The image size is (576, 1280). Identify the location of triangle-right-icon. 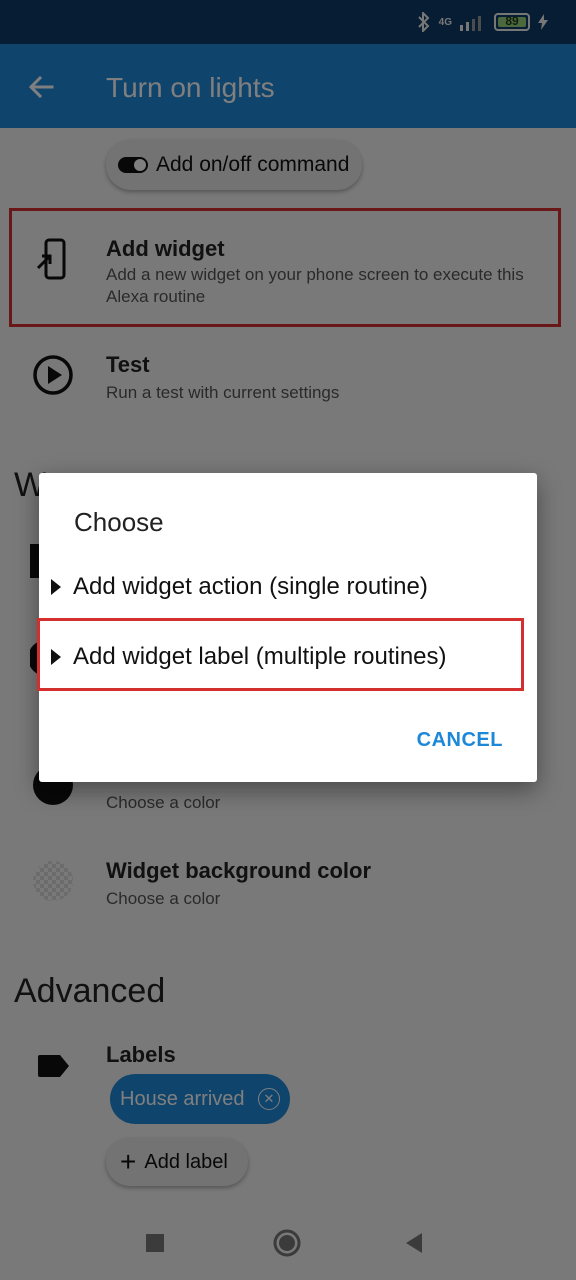
(56, 587).